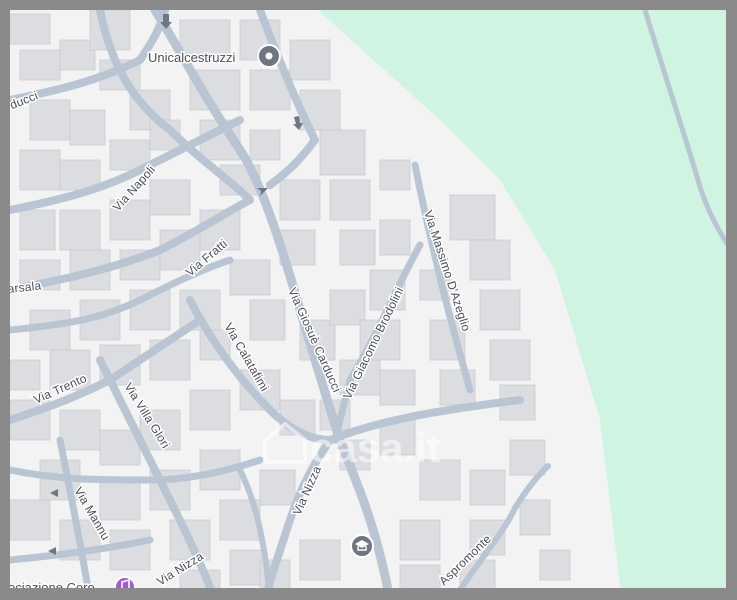 This screenshot has height=600, width=737. What do you see at coordinates (125, 582) in the screenshot?
I see `music-note-icon` at bounding box center [125, 582].